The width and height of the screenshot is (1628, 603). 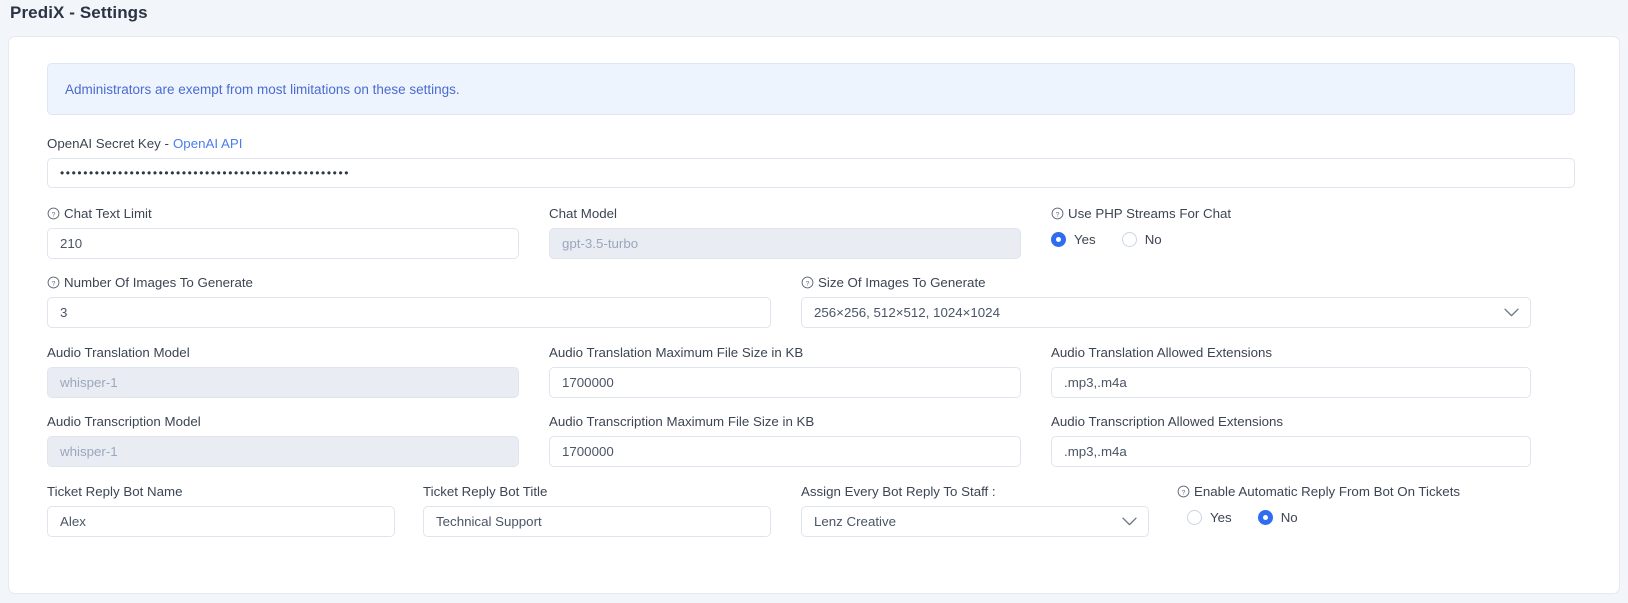 What do you see at coordinates (1058, 239) in the screenshot?
I see `radio-yes-selected` at bounding box center [1058, 239].